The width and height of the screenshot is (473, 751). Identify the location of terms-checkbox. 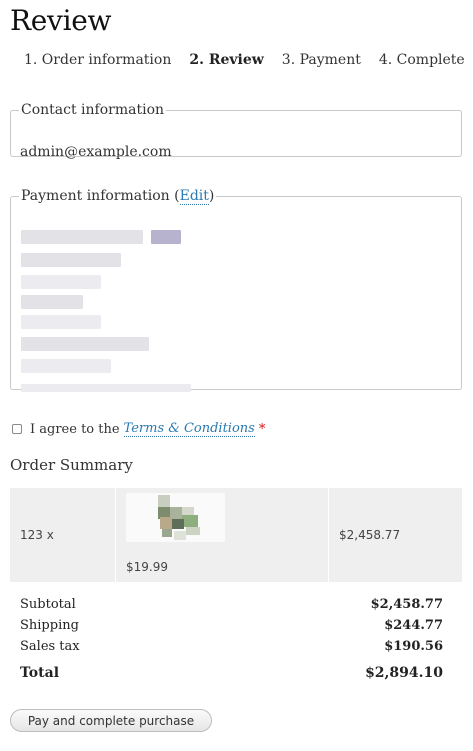
(17, 429).